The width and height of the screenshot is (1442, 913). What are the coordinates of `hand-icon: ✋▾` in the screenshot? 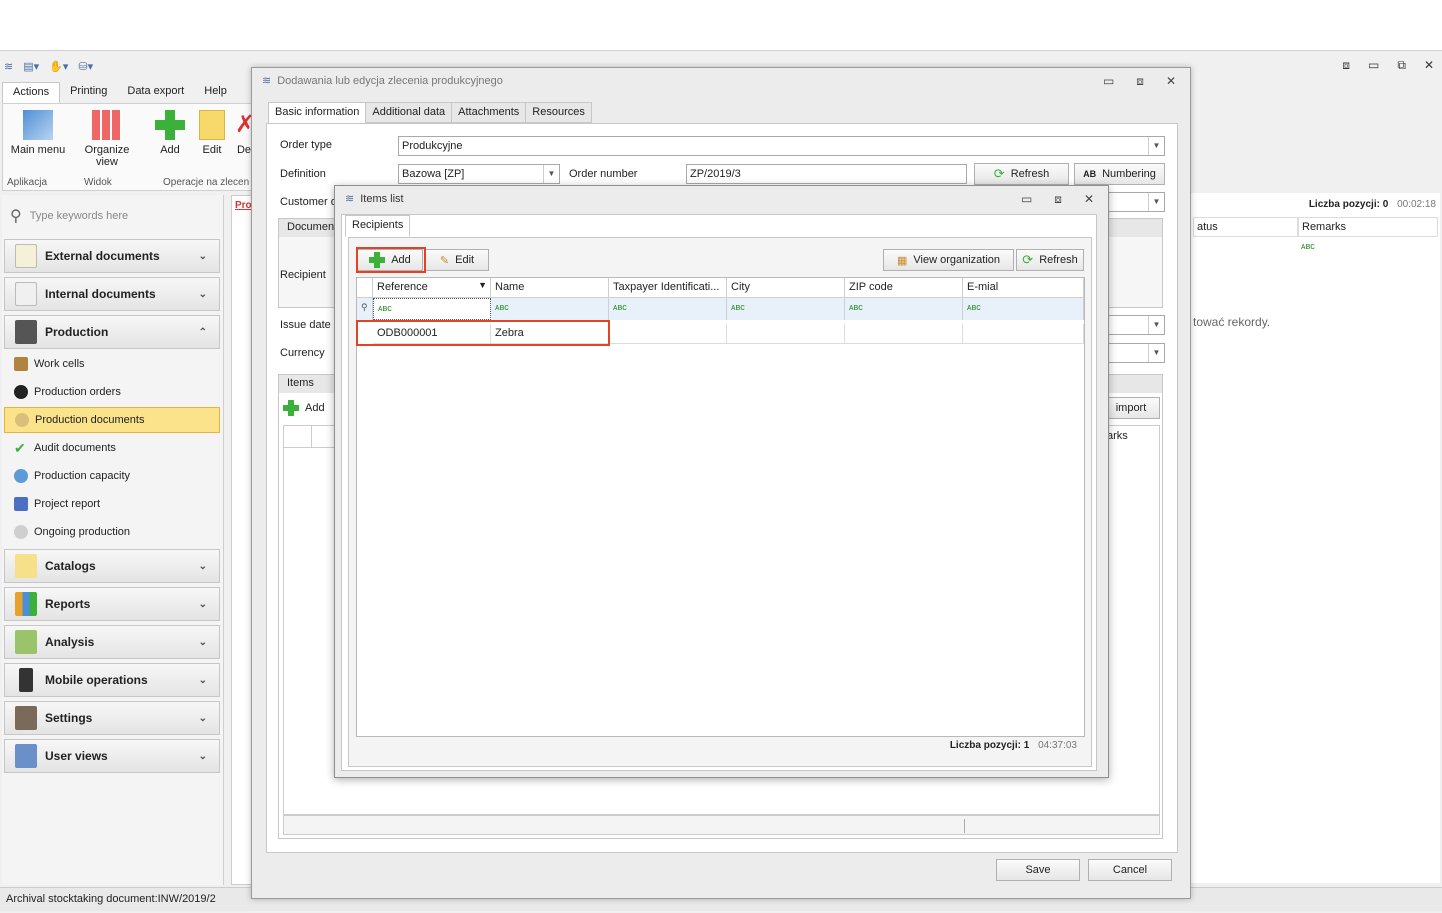 It's located at (58, 66).